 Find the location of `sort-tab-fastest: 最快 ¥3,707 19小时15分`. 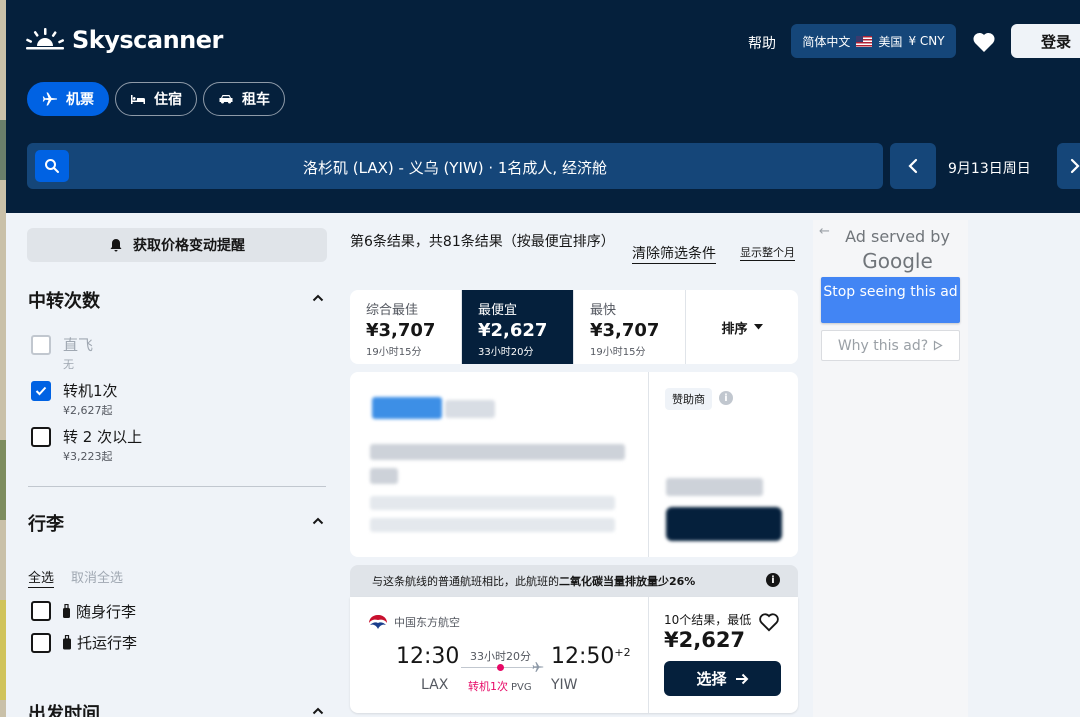

sort-tab-fastest: 最快 ¥3,707 19小时15分 is located at coordinates (630, 327).